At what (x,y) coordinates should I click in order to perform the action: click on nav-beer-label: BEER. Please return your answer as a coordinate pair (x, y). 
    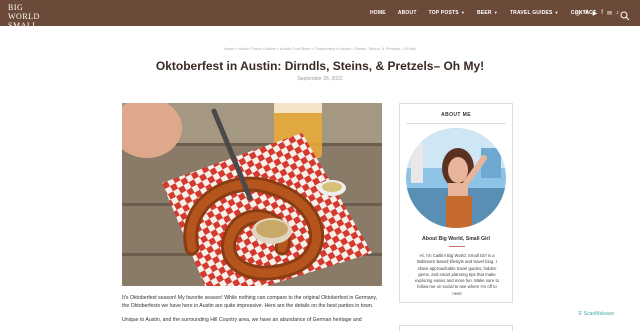
    Looking at the image, I should click on (484, 13).